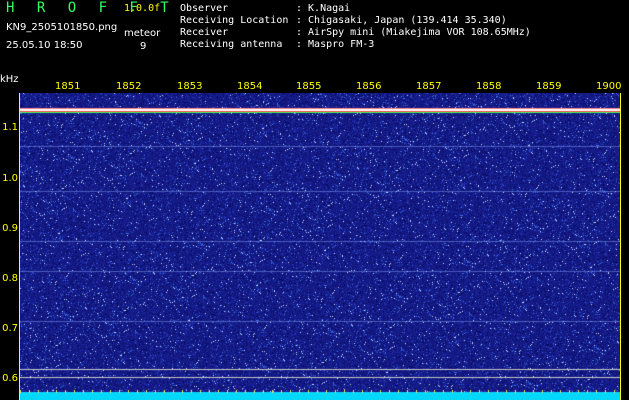 Image resolution: width=629 pixels, height=400 pixels. Describe the element at coordinates (142, 8) in the screenshot. I see `version-label: 1.0.0f` at that location.